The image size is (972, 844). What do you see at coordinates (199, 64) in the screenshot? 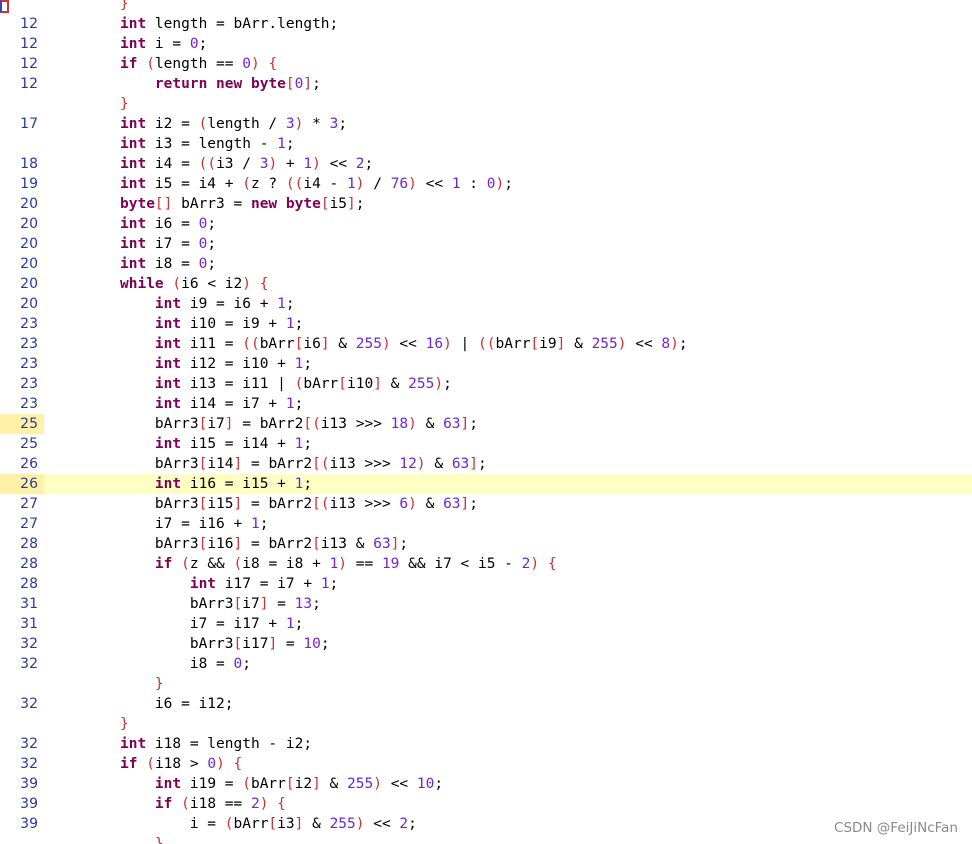
I see `code-text: if (length == 0) {` at bounding box center [199, 64].